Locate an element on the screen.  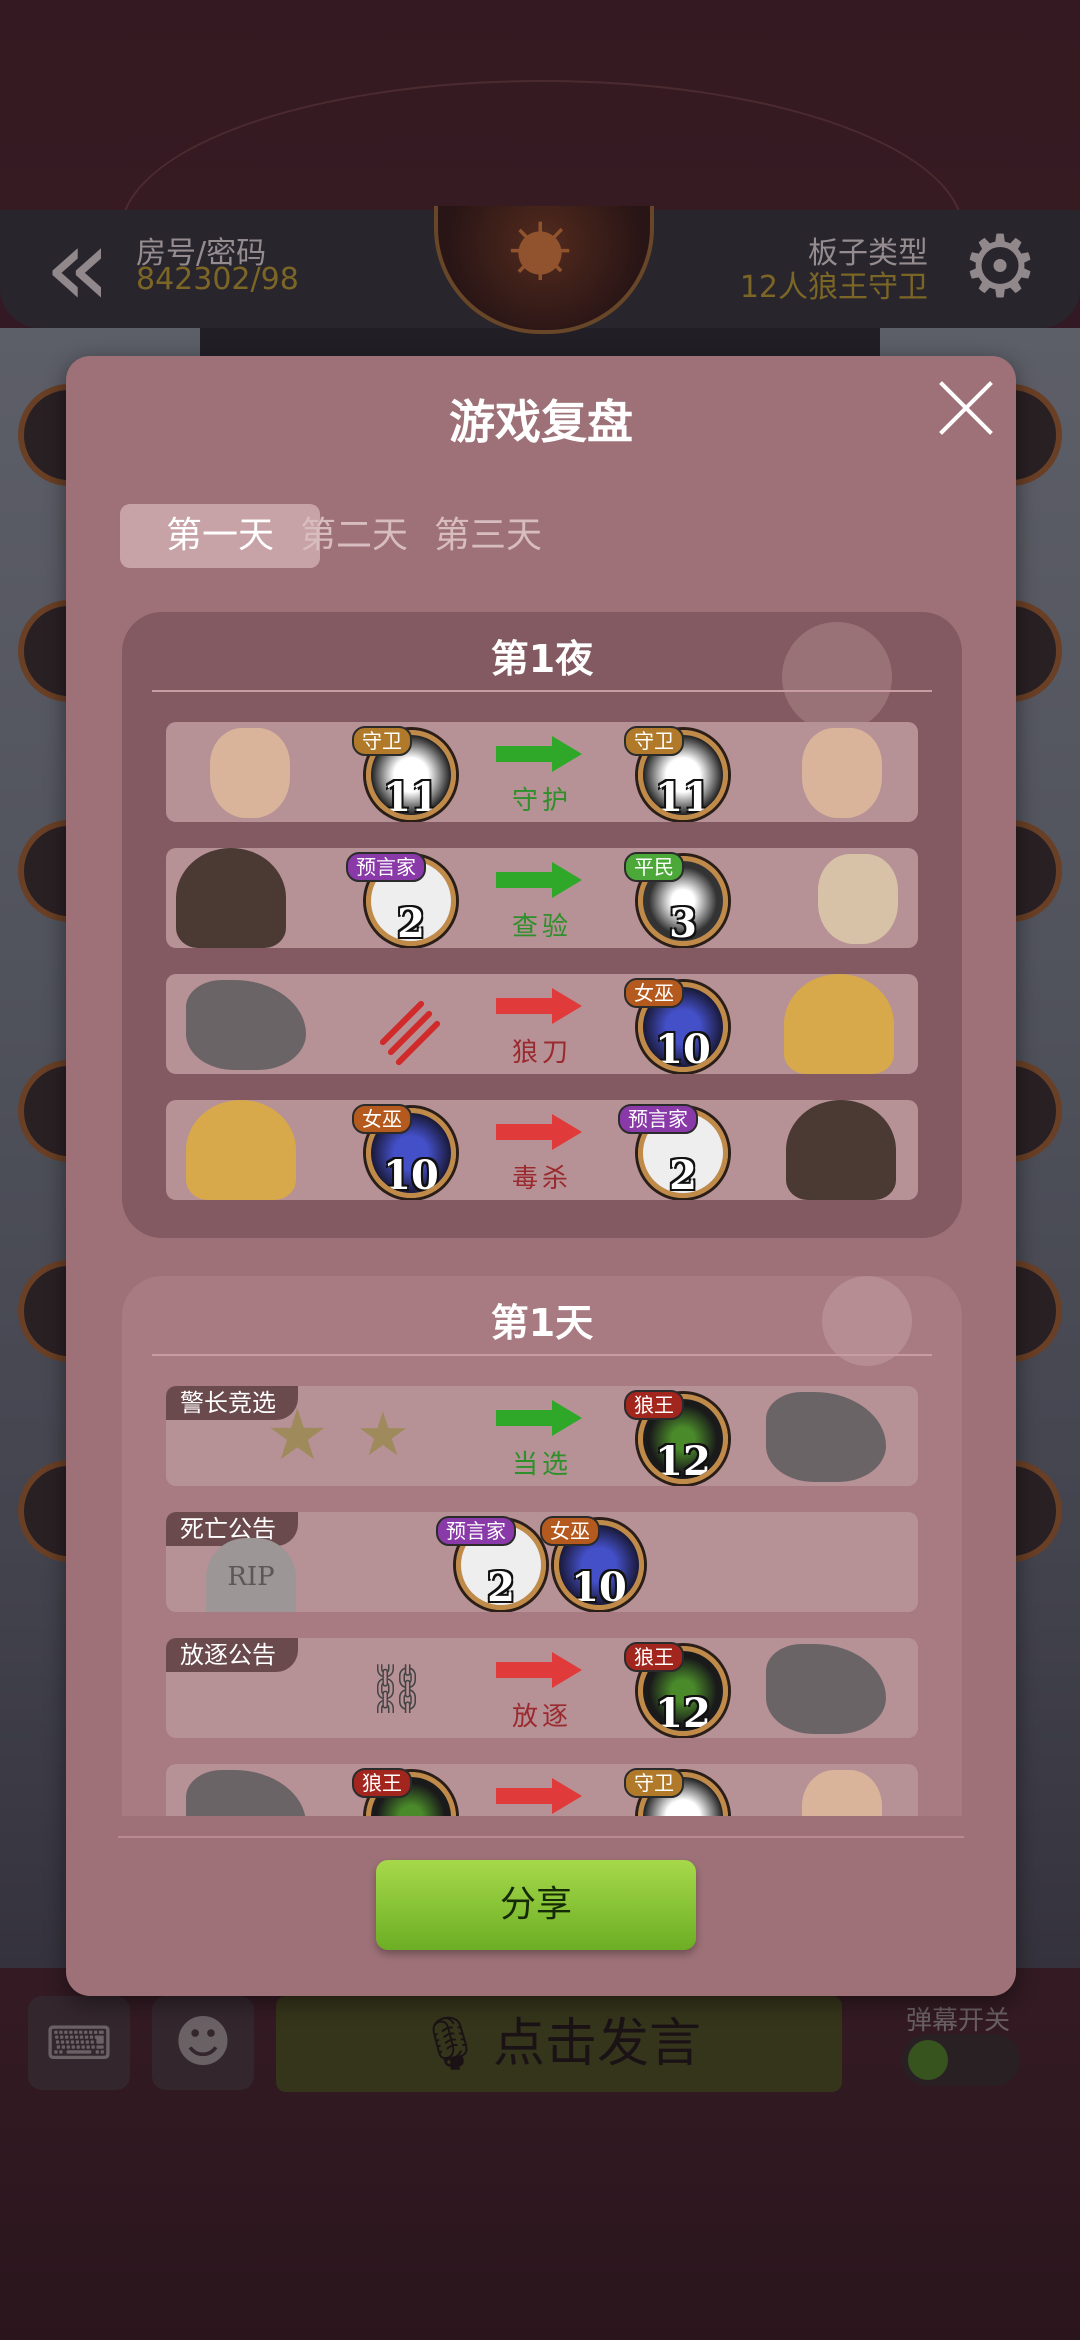
handcuffs-icon: ⛓ is located at coordinates (396, 1689).